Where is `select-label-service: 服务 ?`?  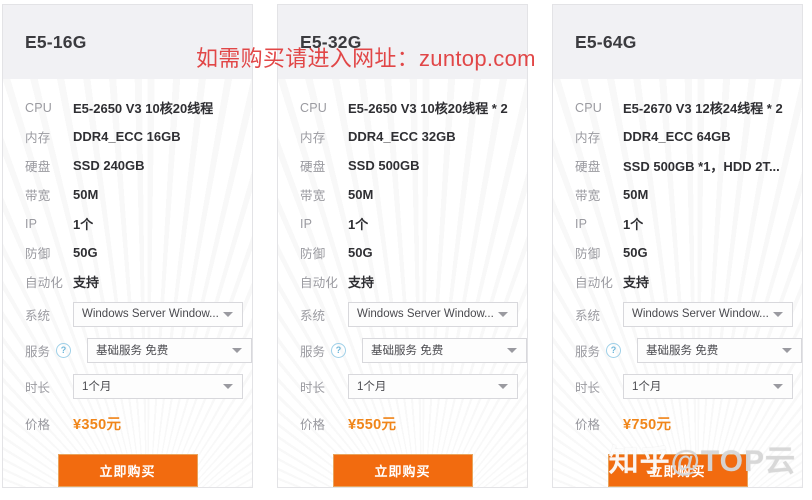
select-label-service: 服务 ? is located at coordinates (324, 350).